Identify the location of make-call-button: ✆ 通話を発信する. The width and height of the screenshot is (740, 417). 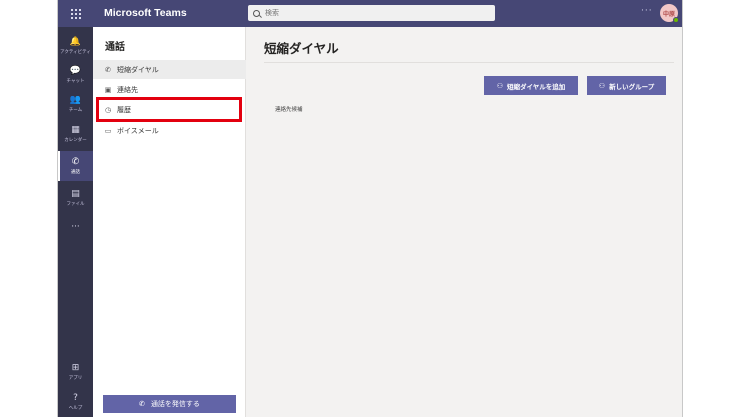
(169, 404).